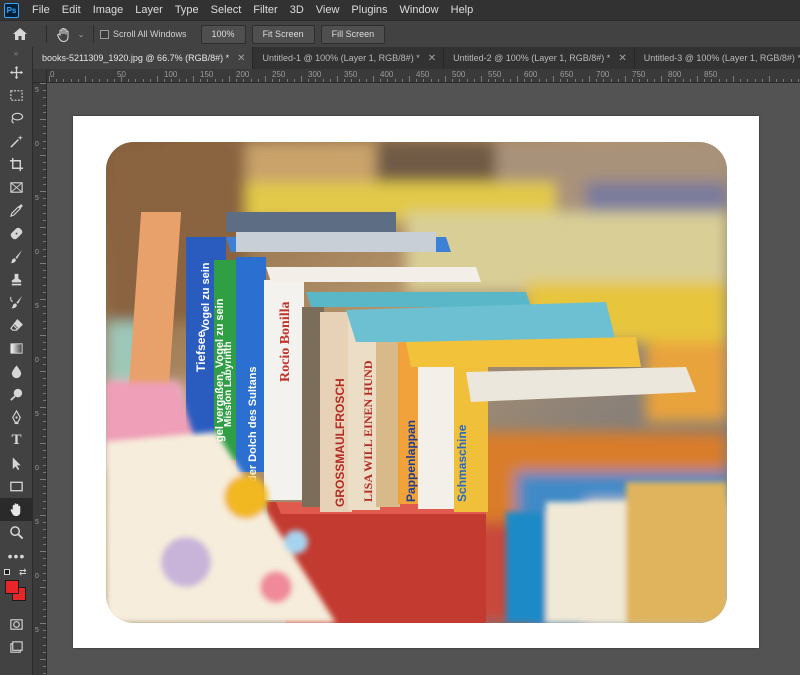 The image size is (800, 675). What do you see at coordinates (171, 74) in the screenshot?
I see `ruler-label: 100` at bounding box center [171, 74].